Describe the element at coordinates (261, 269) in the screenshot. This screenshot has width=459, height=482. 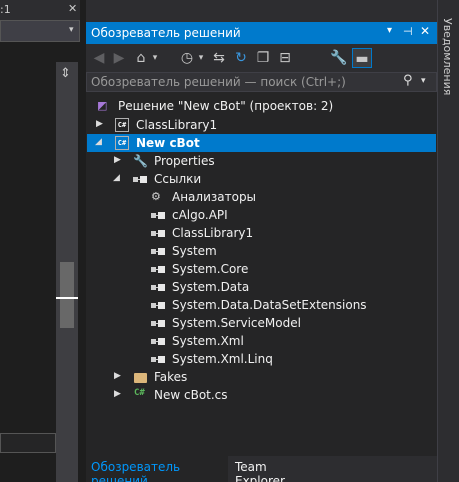
I see `tree-reference-item: System.Core` at that location.